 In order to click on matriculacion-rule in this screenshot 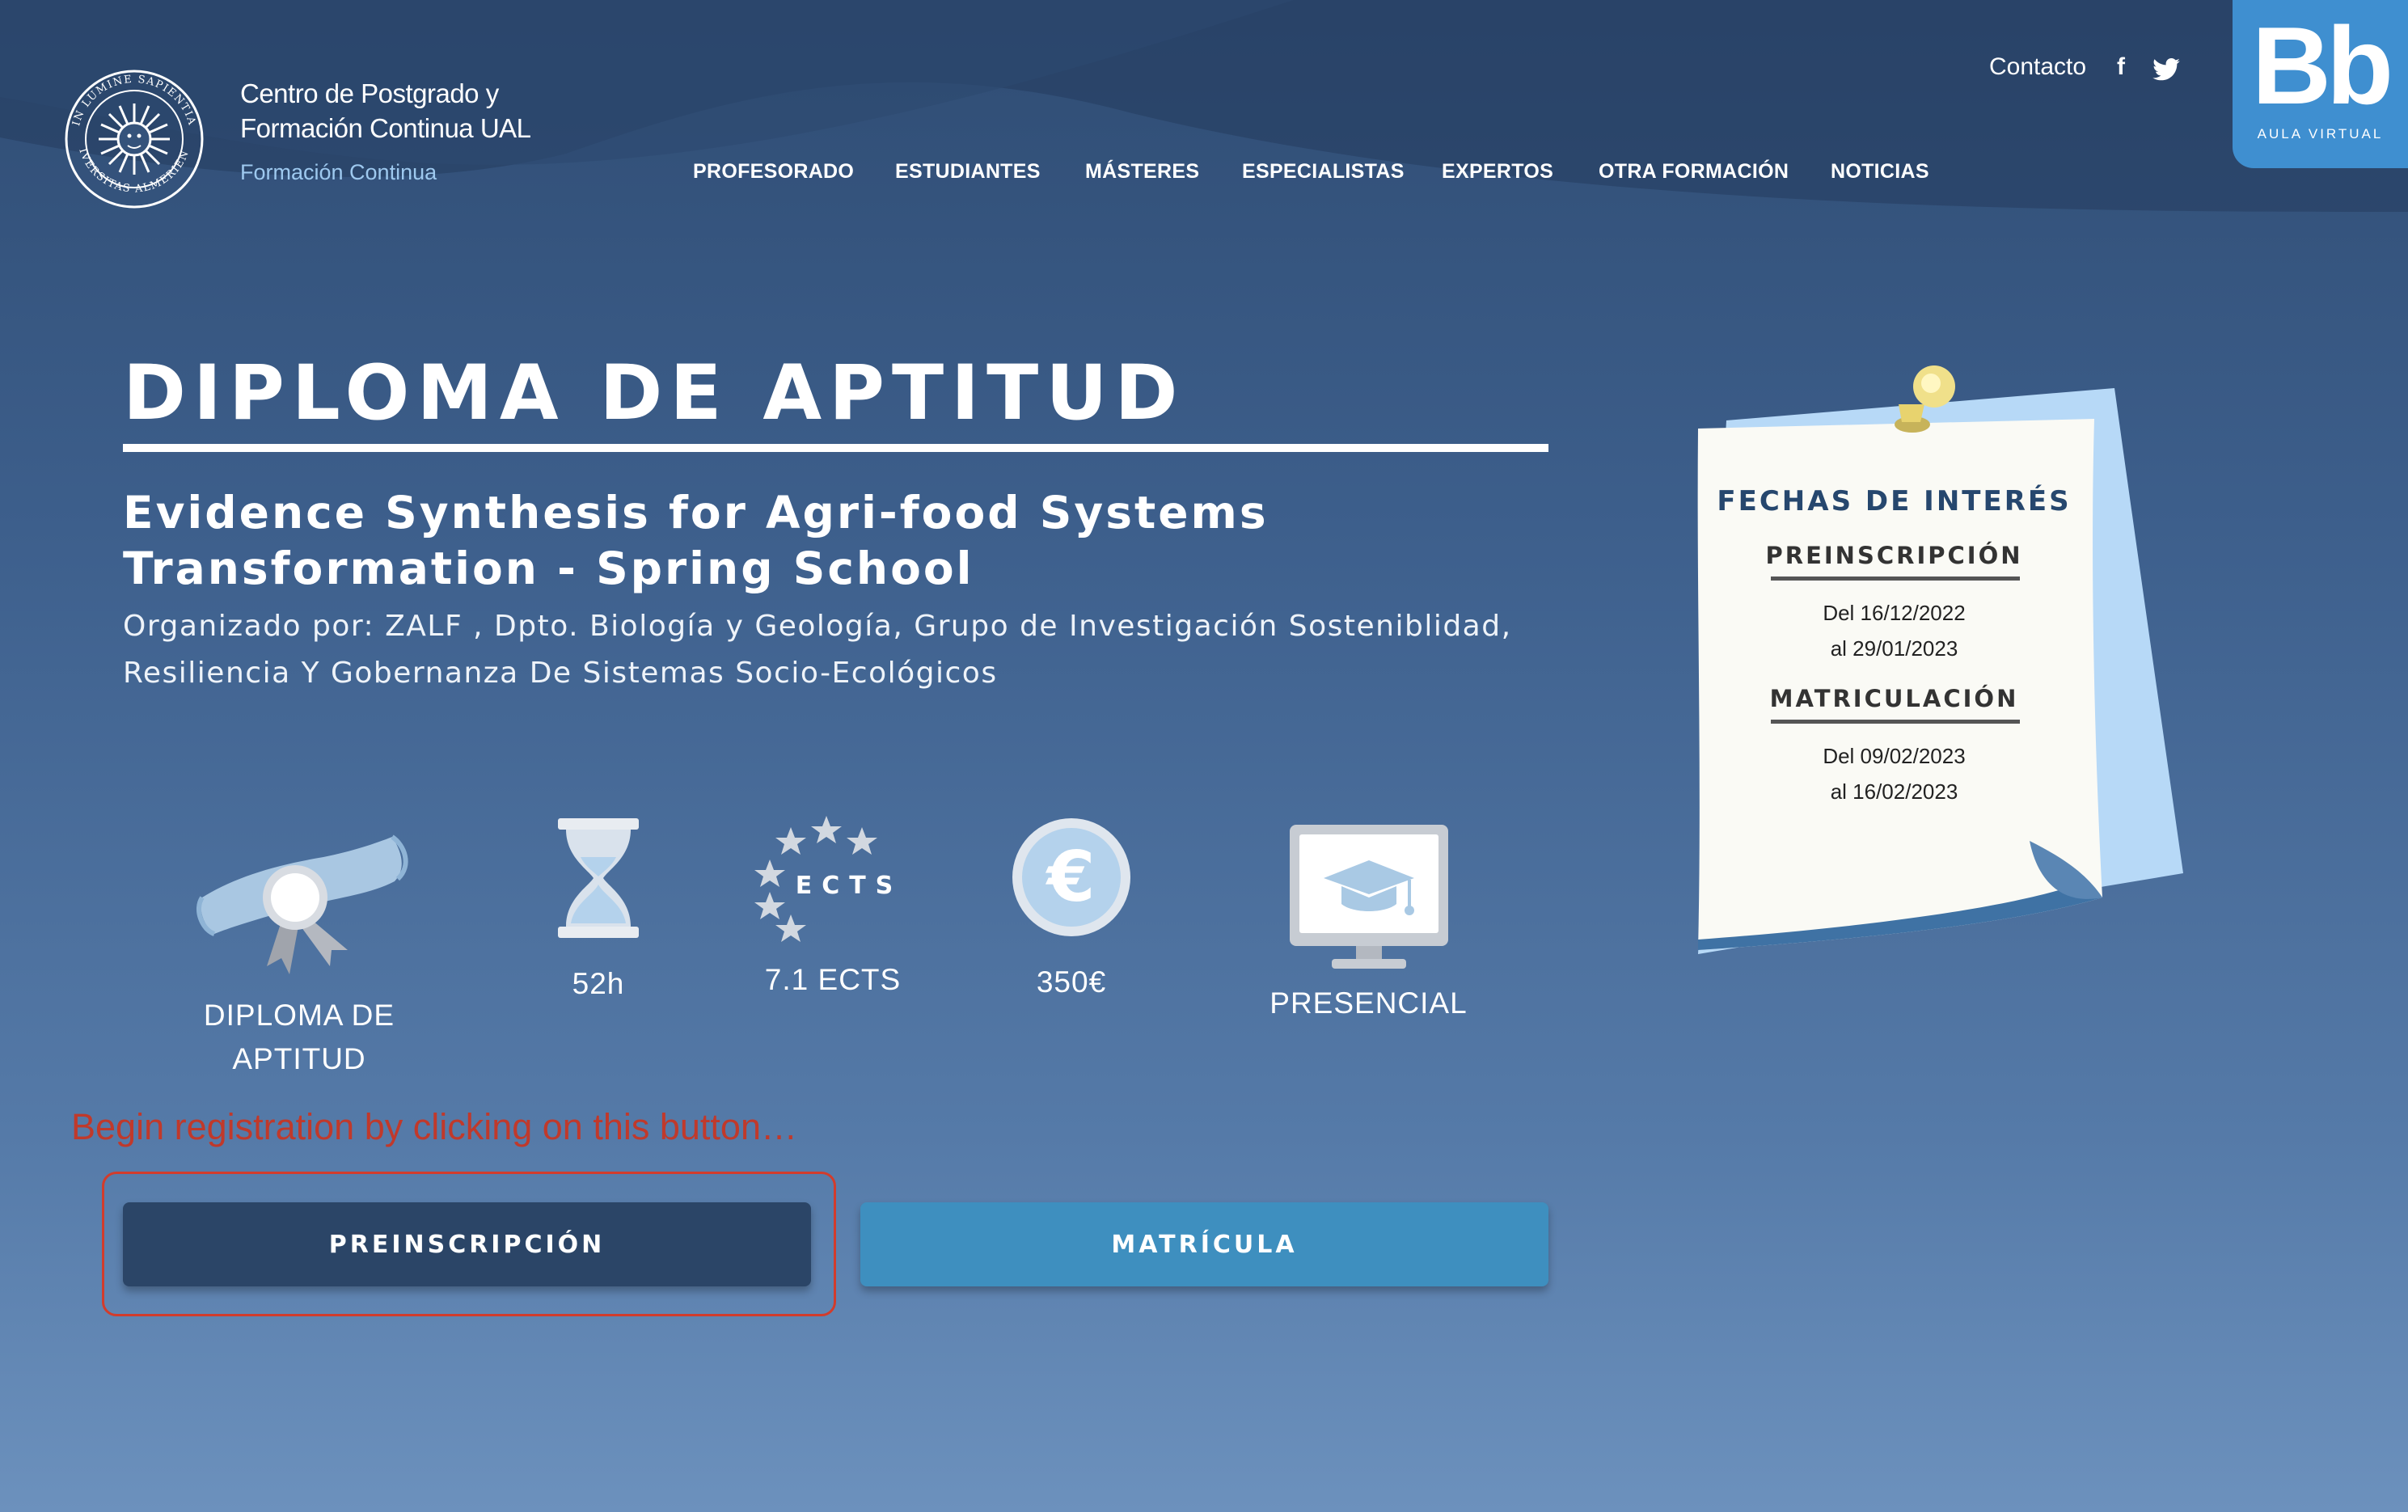, I will do `click(1895, 722)`.